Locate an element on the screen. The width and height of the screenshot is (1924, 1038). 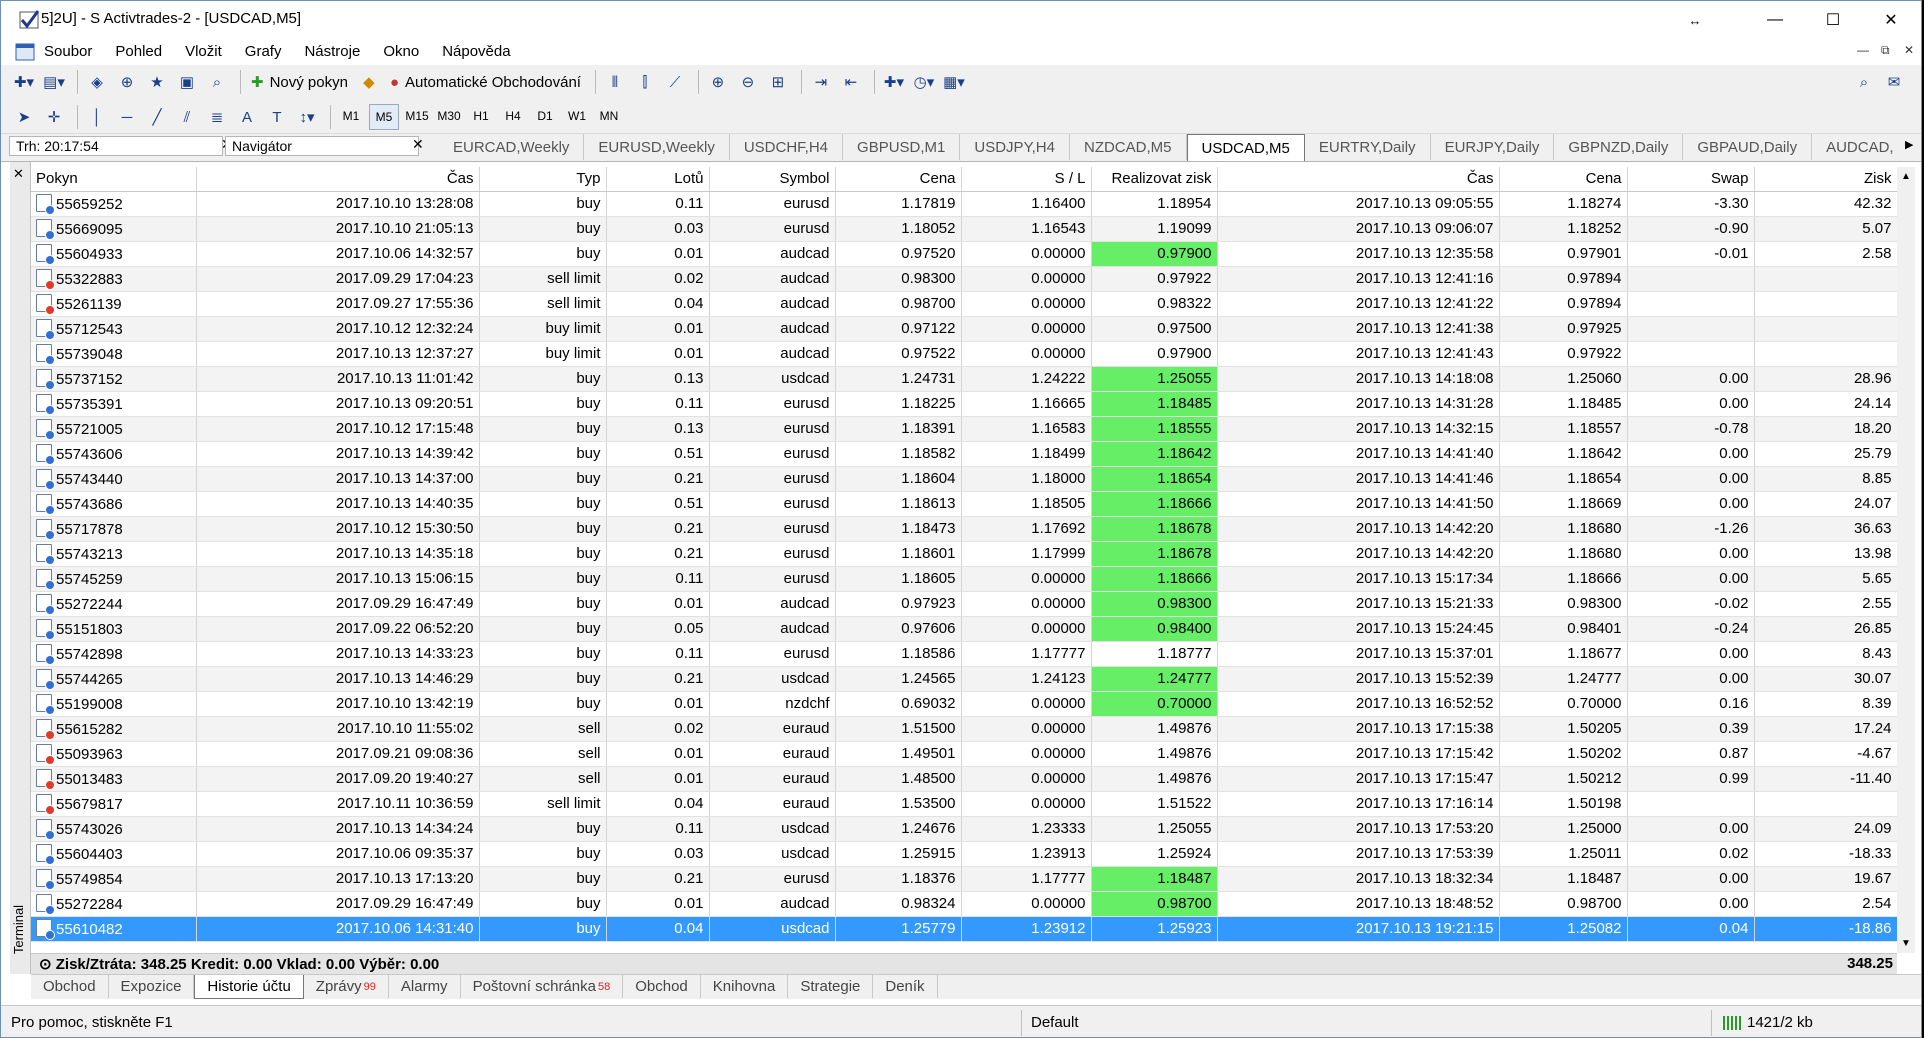
menu-item: Okno is located at coordinates (401, 51).